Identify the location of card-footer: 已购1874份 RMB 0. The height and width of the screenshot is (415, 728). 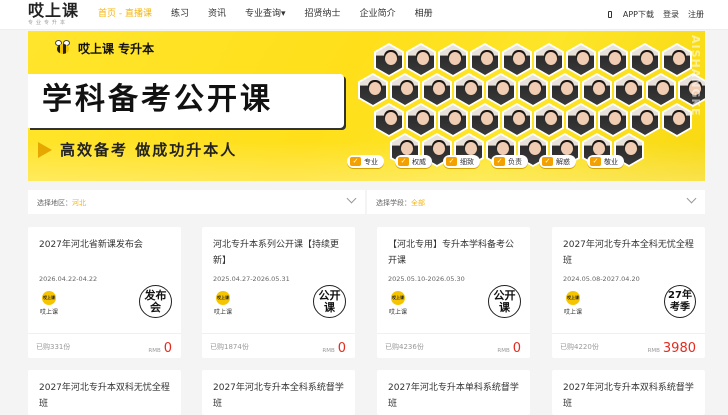
(278, 345).